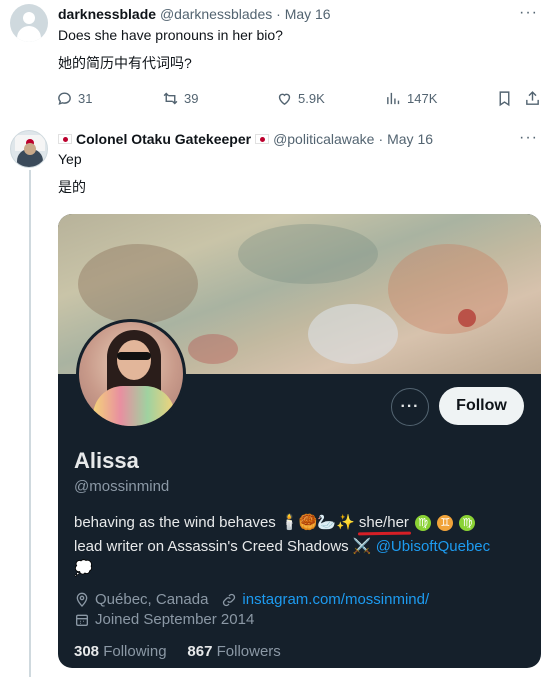  I want to click on thought-bubble-icon: 💭, so click(83, 568).